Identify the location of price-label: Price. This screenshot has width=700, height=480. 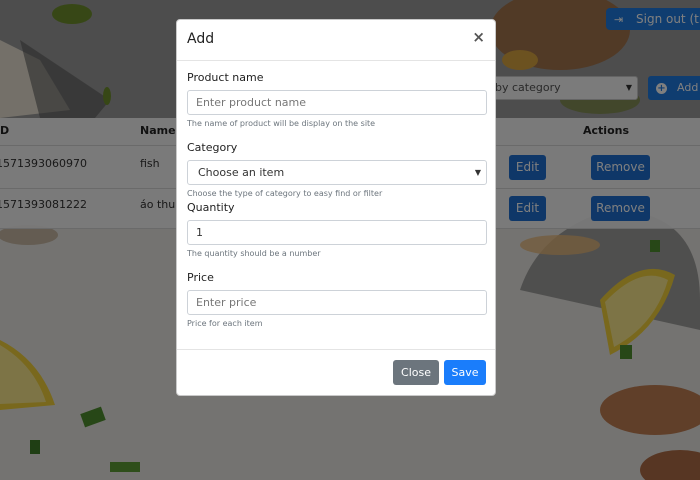
(200, 277).